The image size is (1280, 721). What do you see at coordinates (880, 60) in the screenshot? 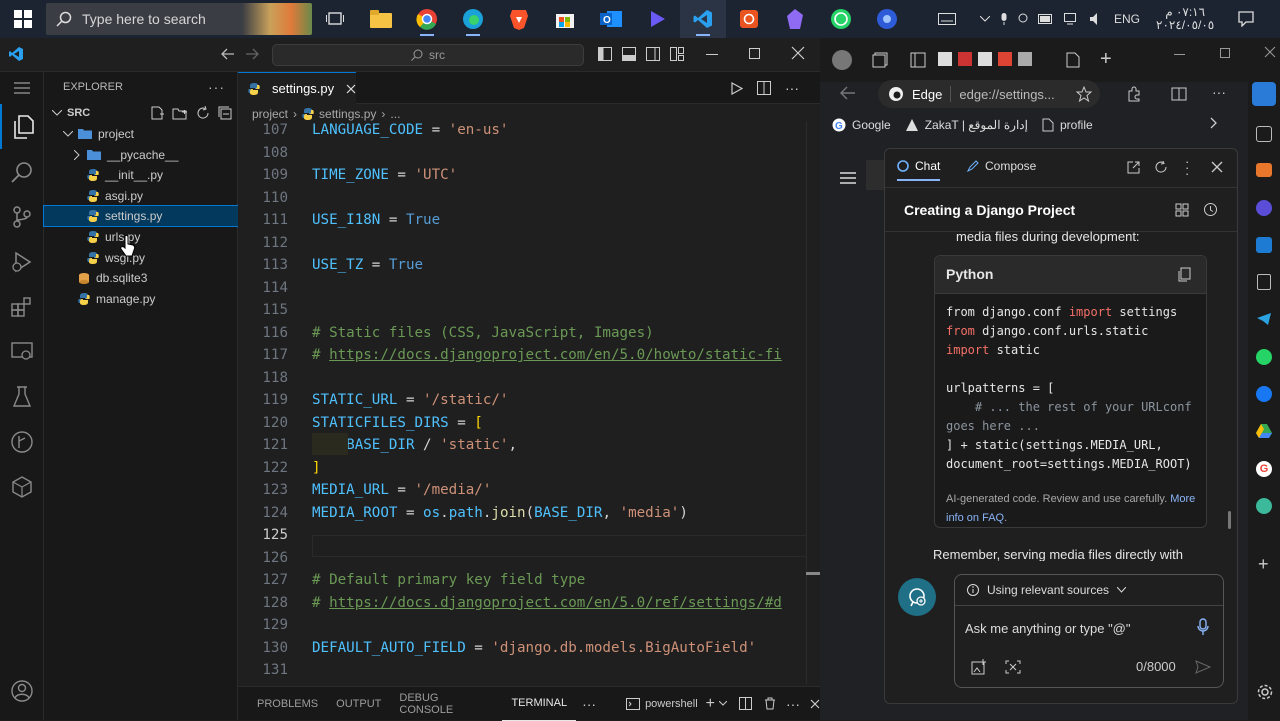
I see `workspaces-icon` at bounding box center [880, 60].